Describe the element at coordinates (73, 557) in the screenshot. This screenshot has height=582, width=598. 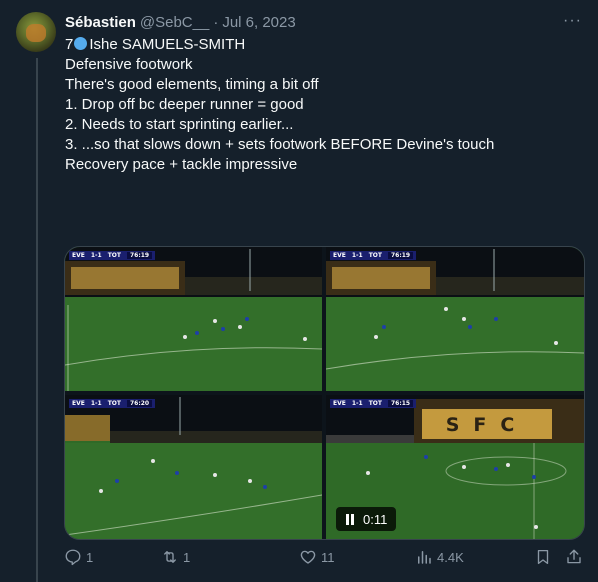
I see `reply-icon` at that location.